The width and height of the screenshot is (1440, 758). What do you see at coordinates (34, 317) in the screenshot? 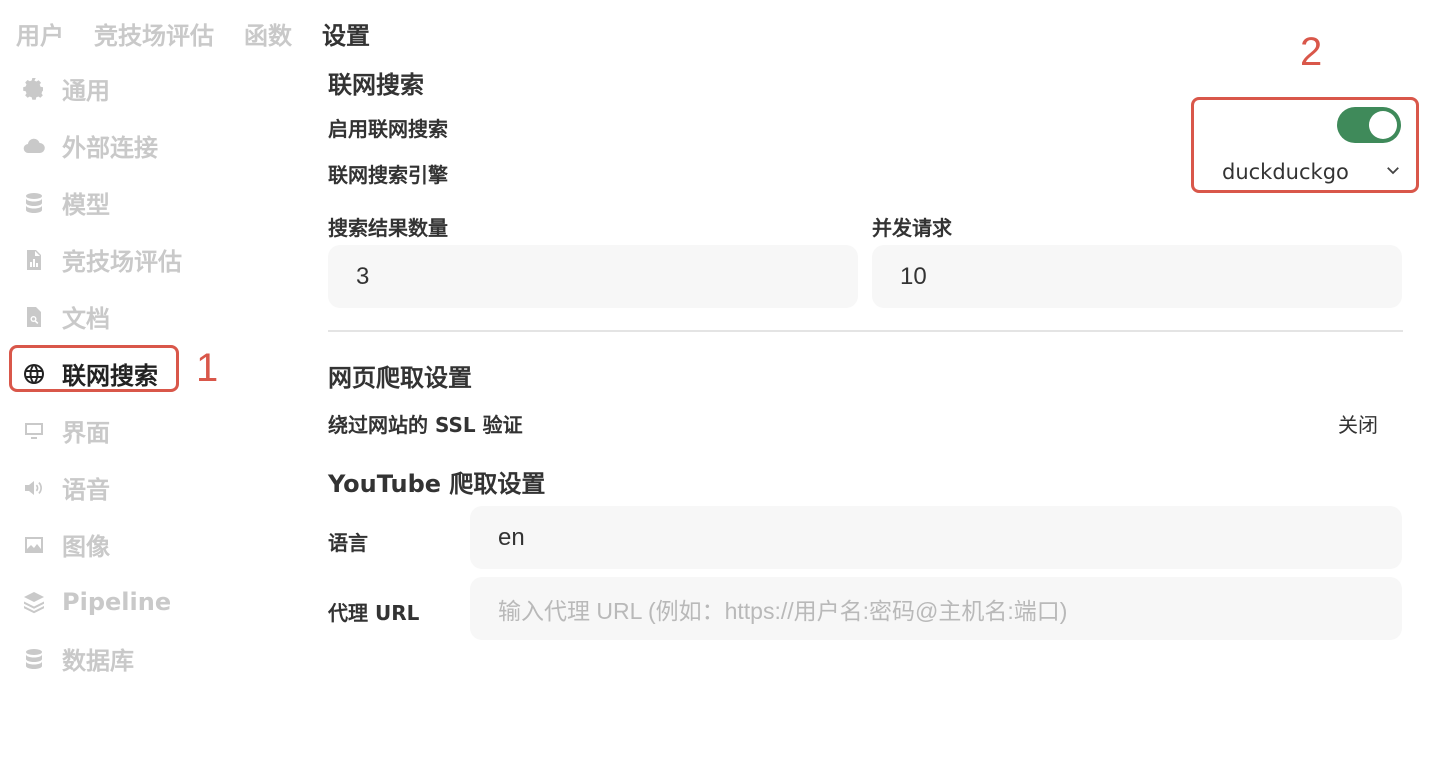
I see `search-document-icon` at bounding box center [34, 317].